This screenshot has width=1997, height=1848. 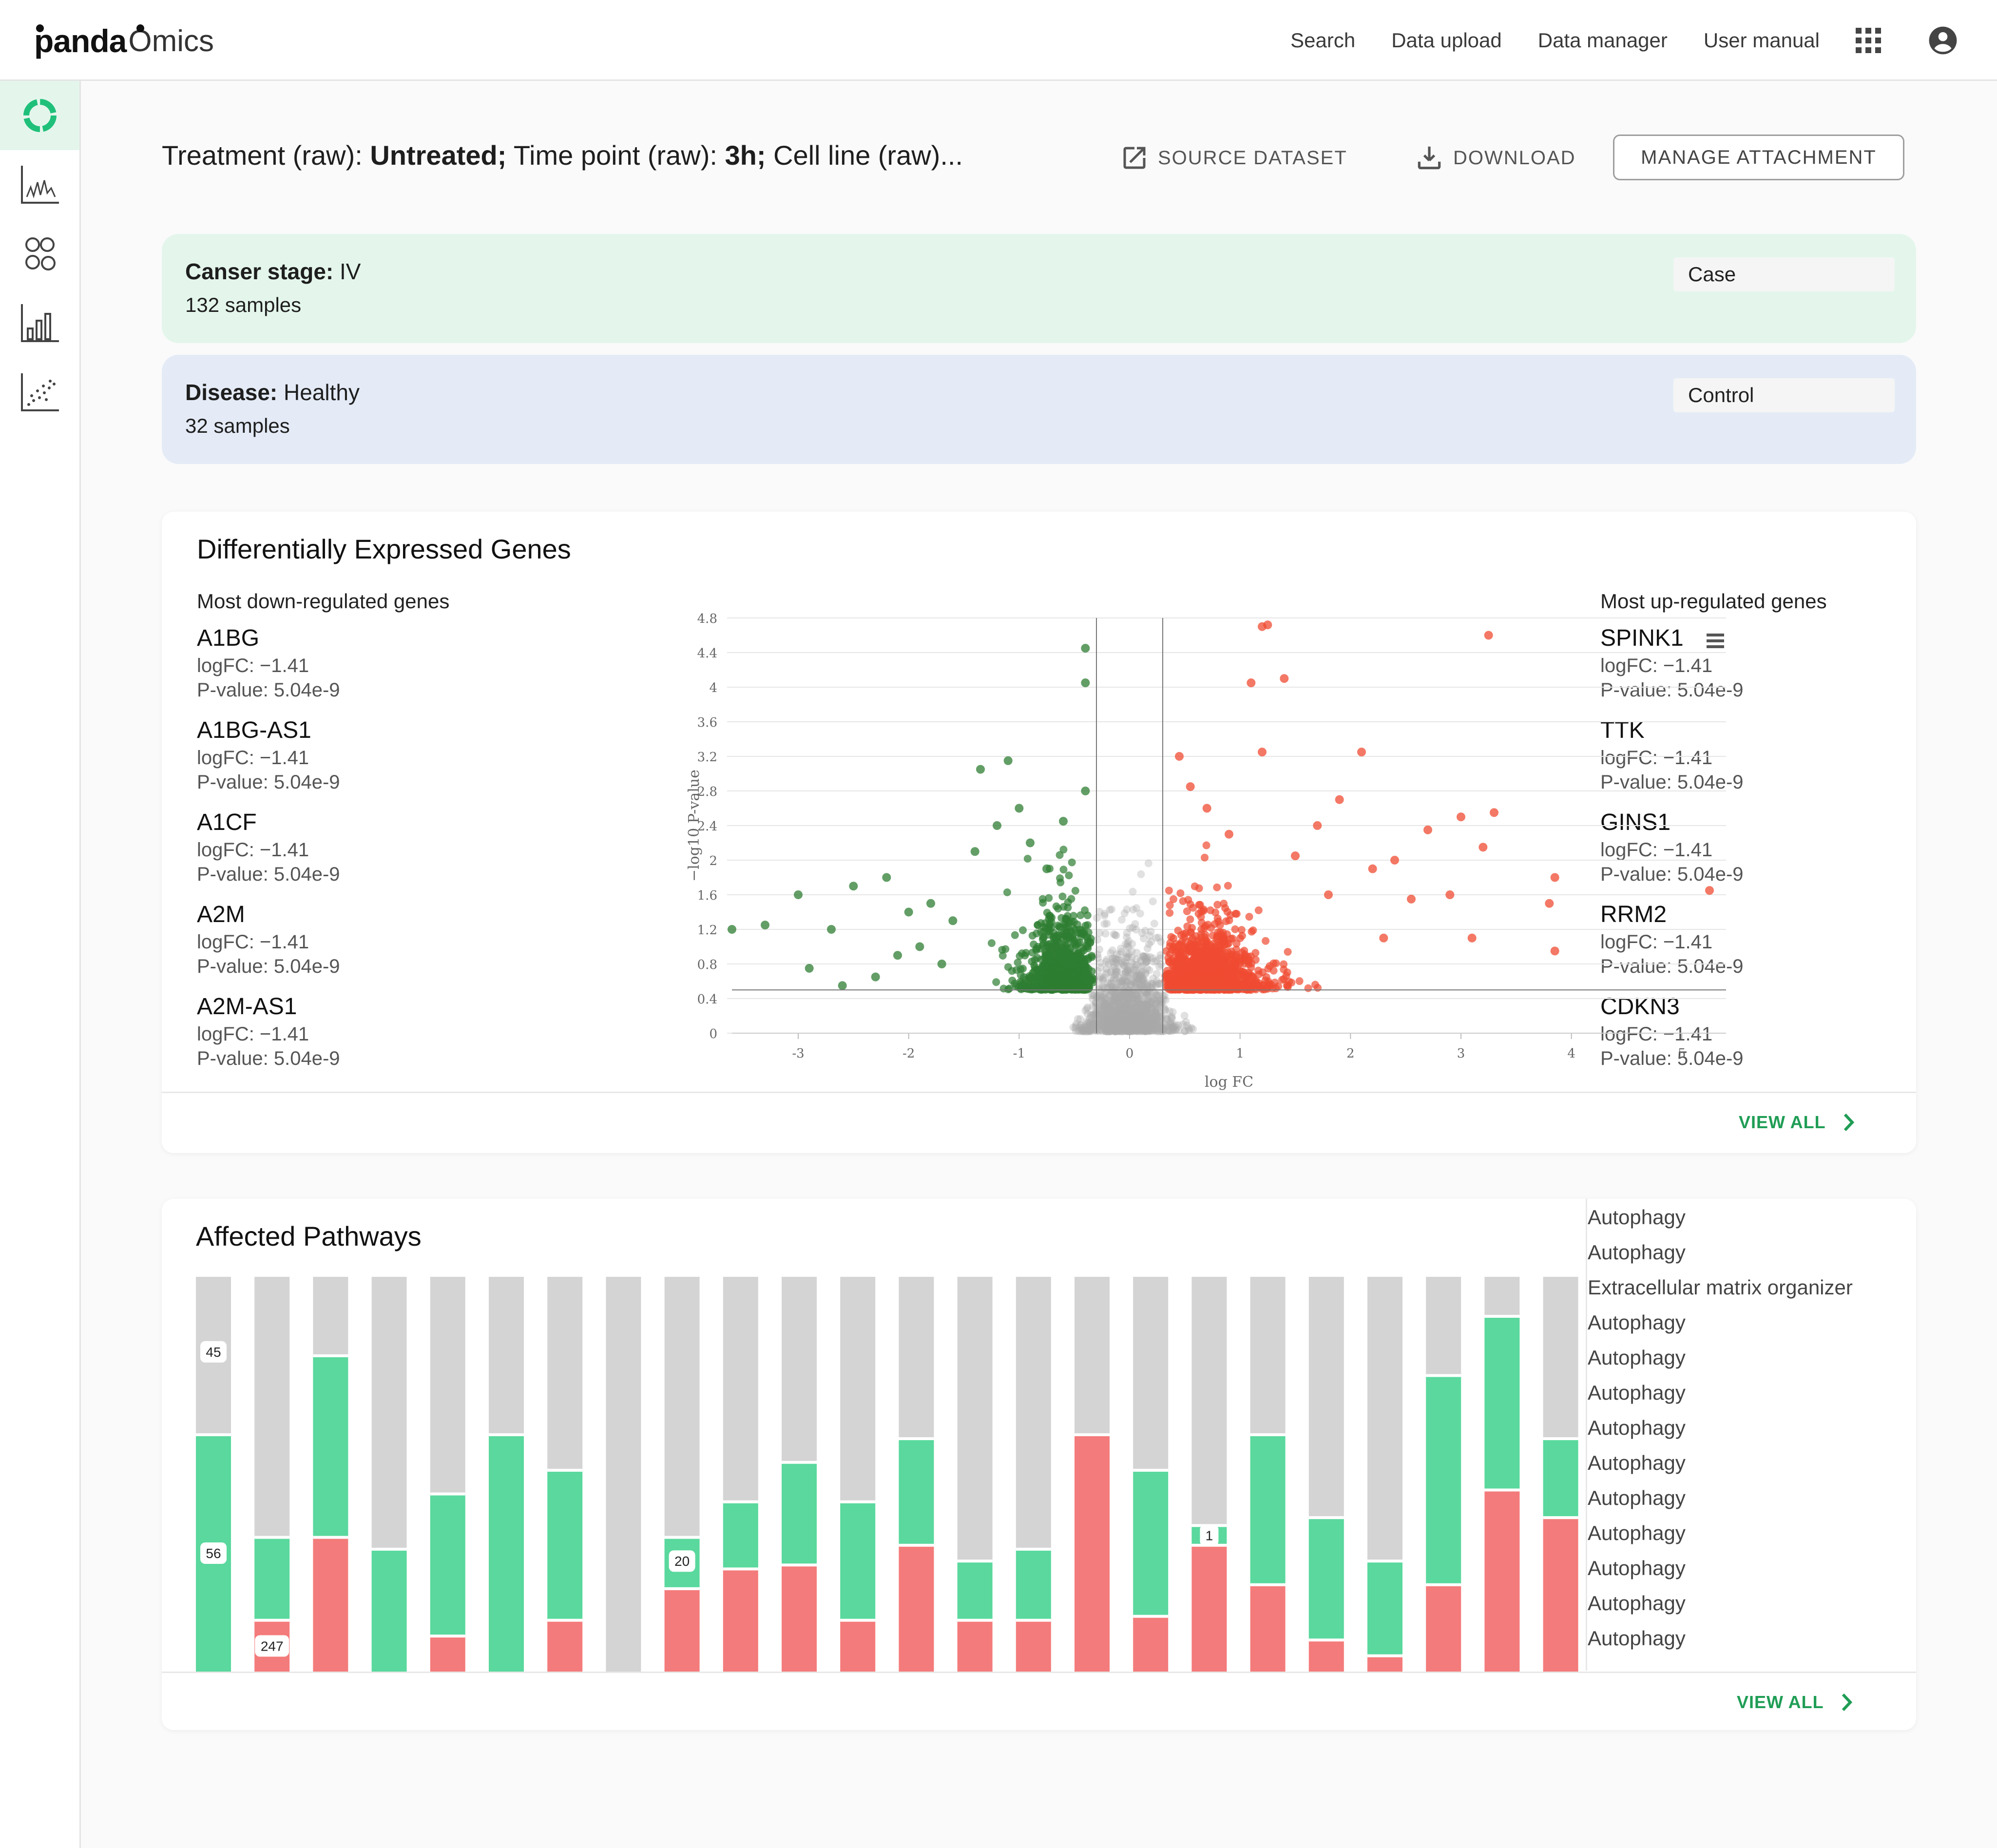 What do you see at coordinates (124, 40) in the screenshot?
I see `app-logo: panda Omics` at bounding box center [124, 40].